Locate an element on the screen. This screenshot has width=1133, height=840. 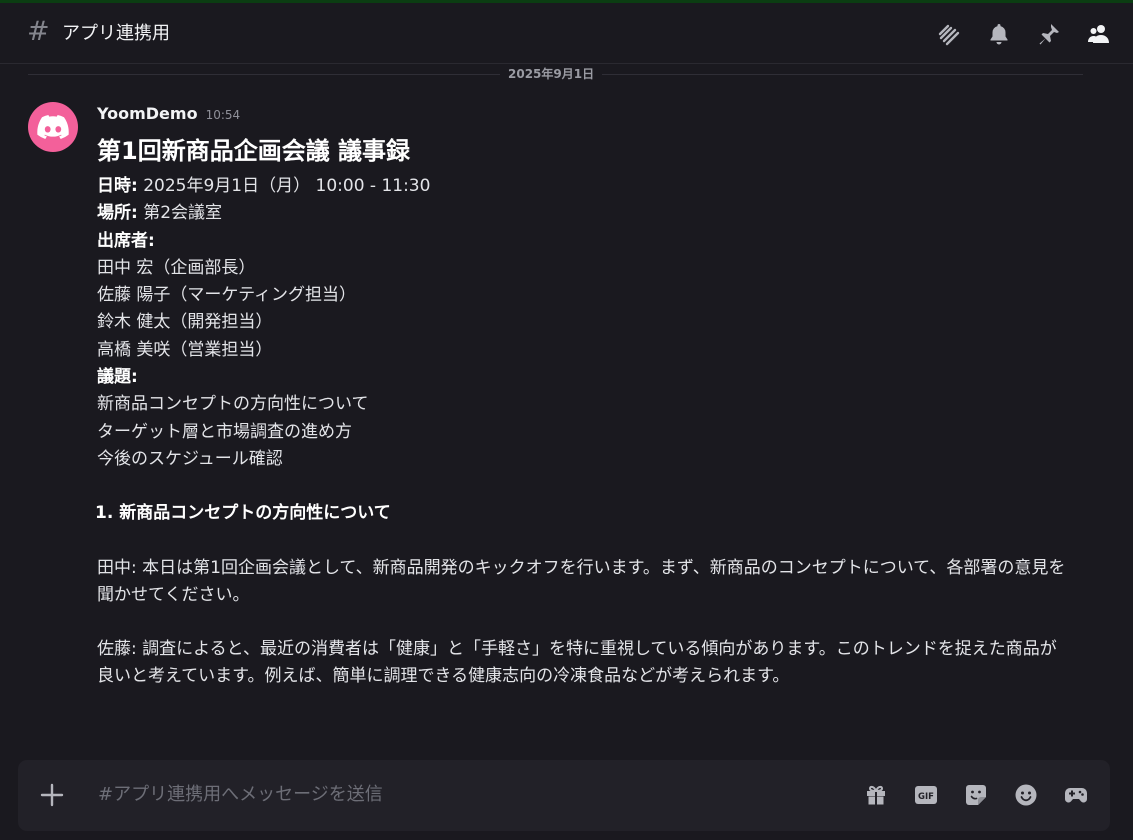
place-value: 第2会議室 is located at coordinates (180, 213).